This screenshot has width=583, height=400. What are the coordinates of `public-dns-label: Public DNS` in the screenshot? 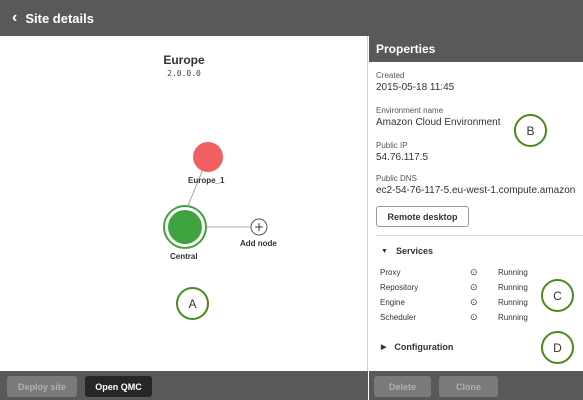 It's located at (396, 178).